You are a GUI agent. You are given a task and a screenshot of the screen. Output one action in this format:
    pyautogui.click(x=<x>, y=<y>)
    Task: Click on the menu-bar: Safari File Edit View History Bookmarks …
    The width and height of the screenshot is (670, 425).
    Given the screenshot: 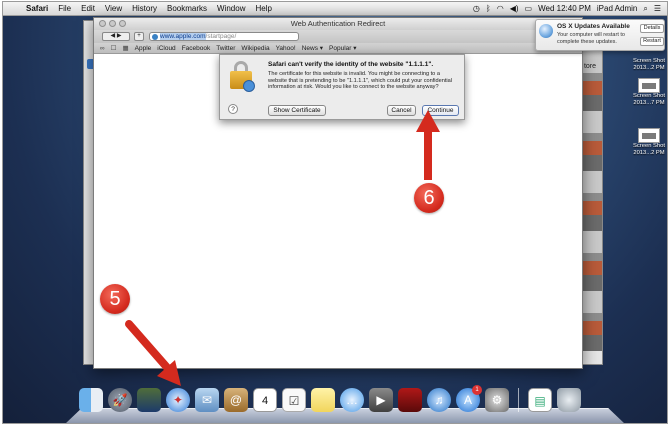 What is the action you would take?
    pyautogui.click(x=335, y=9)
    